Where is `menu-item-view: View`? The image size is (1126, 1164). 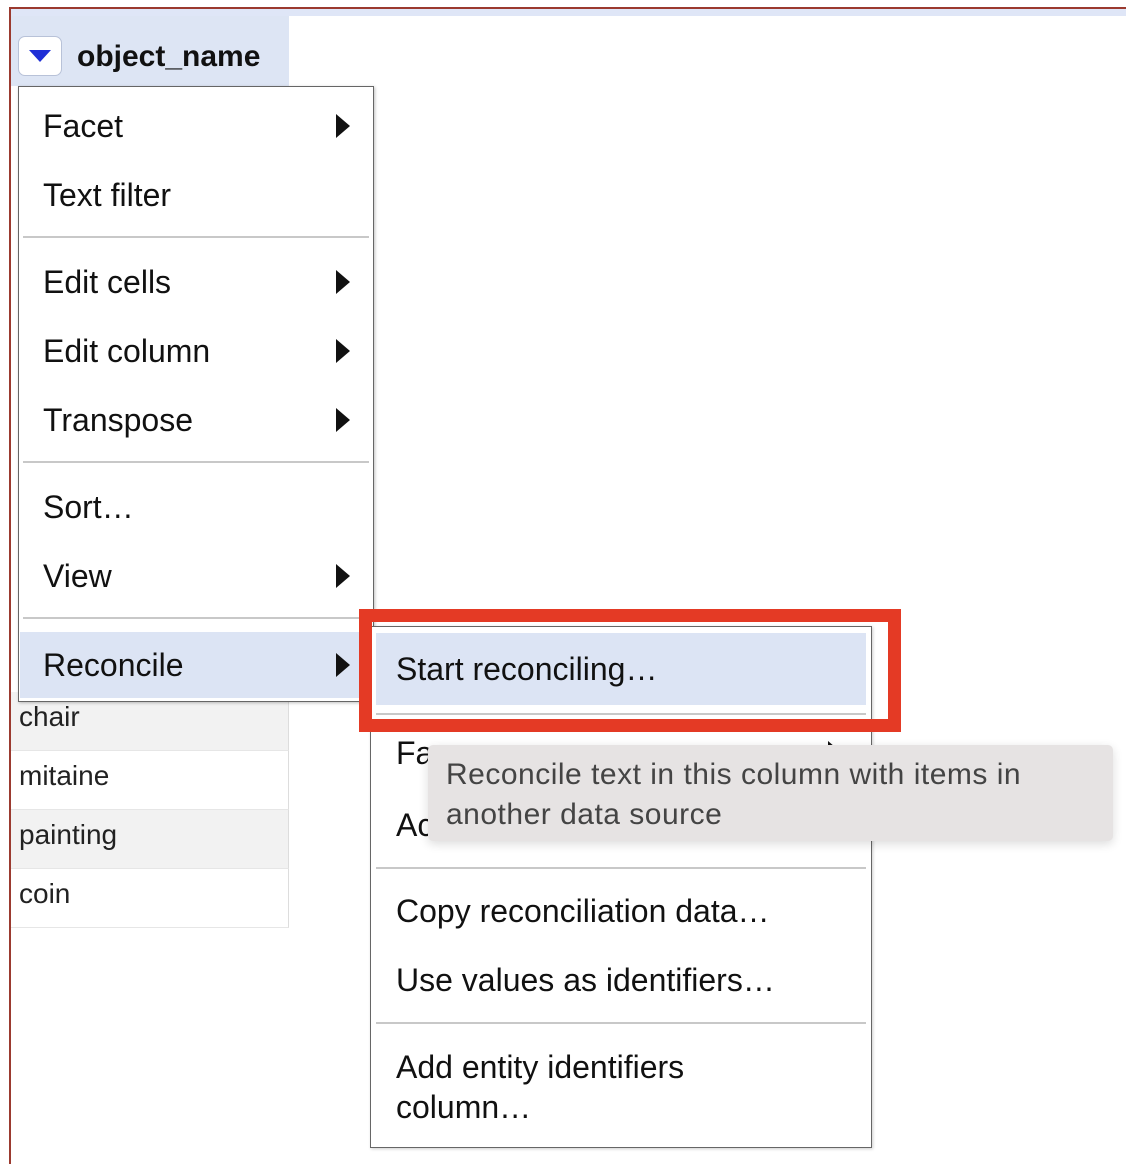 menu-item-view: View is located at coordinates (196, 576).